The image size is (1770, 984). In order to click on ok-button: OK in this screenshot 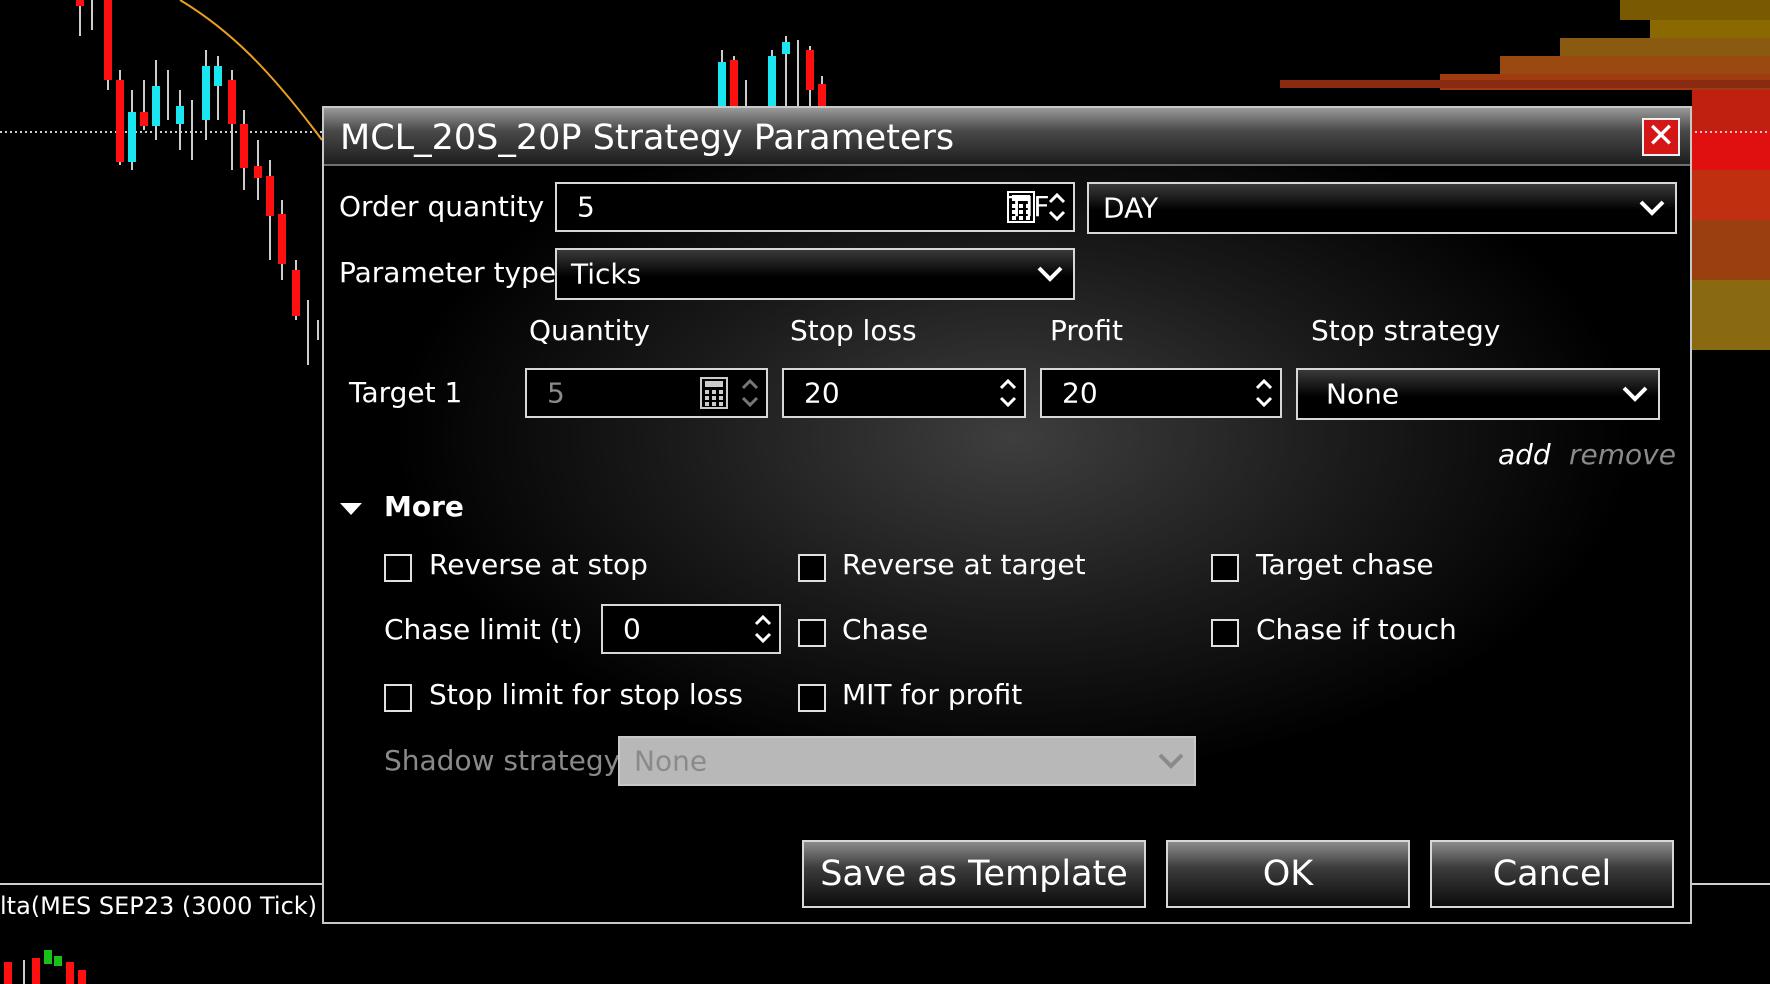, I will do `click(1288, 874)`.